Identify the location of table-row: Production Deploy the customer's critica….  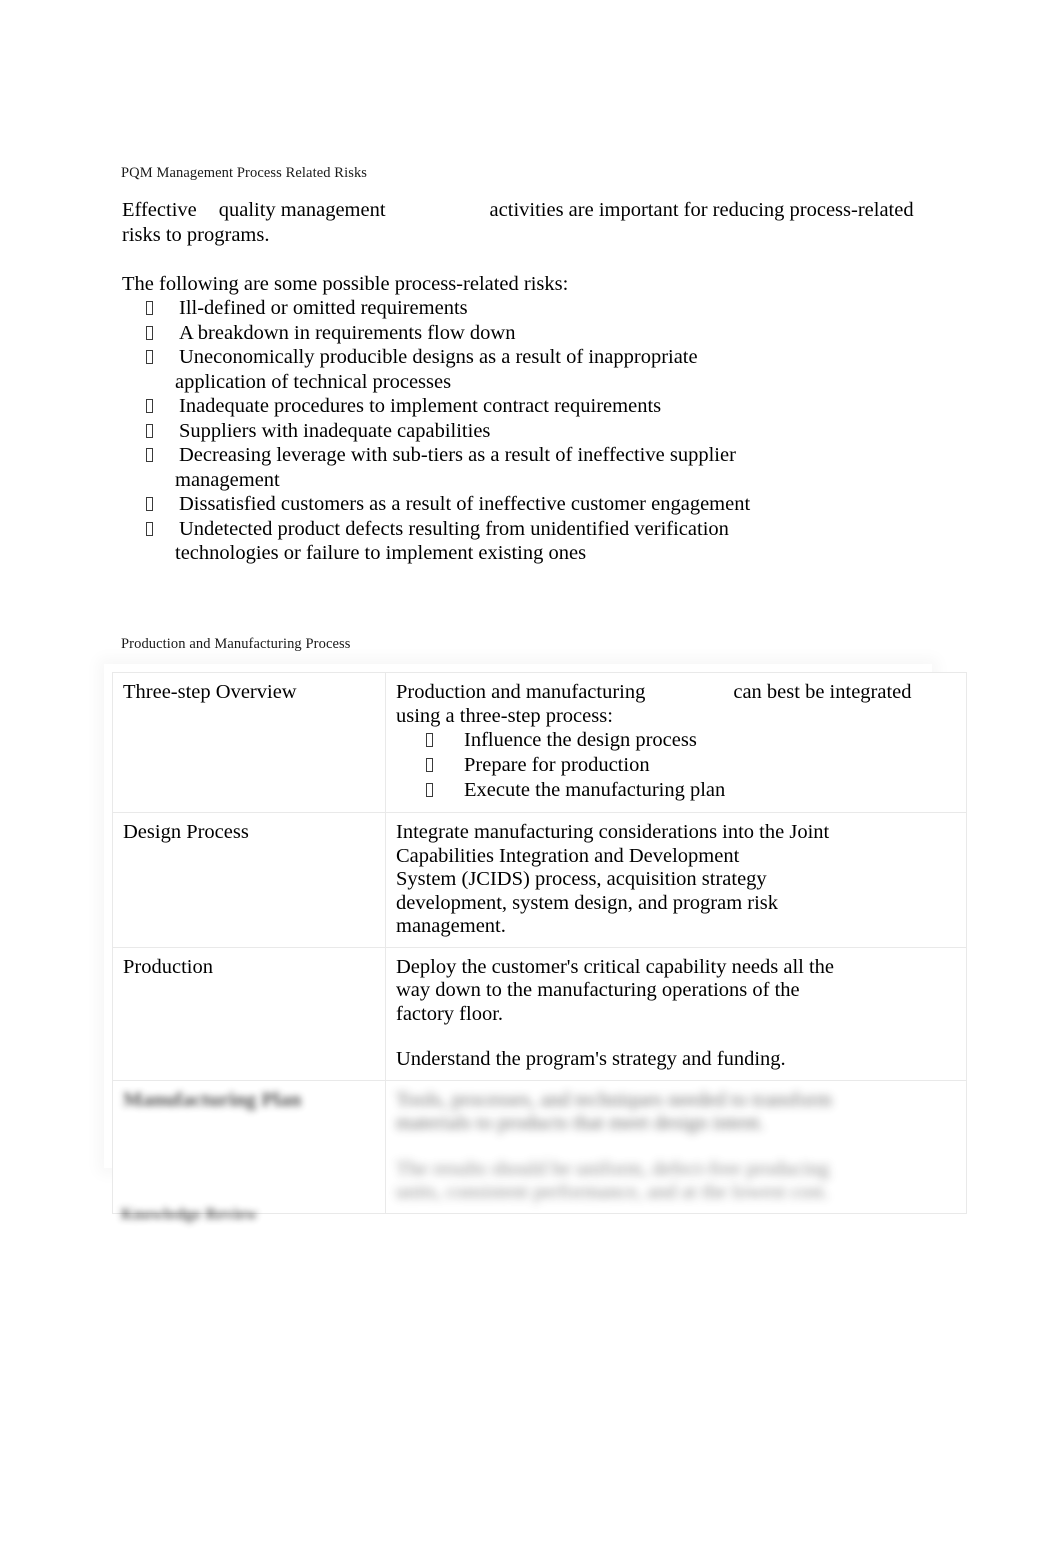
(539, 1013).